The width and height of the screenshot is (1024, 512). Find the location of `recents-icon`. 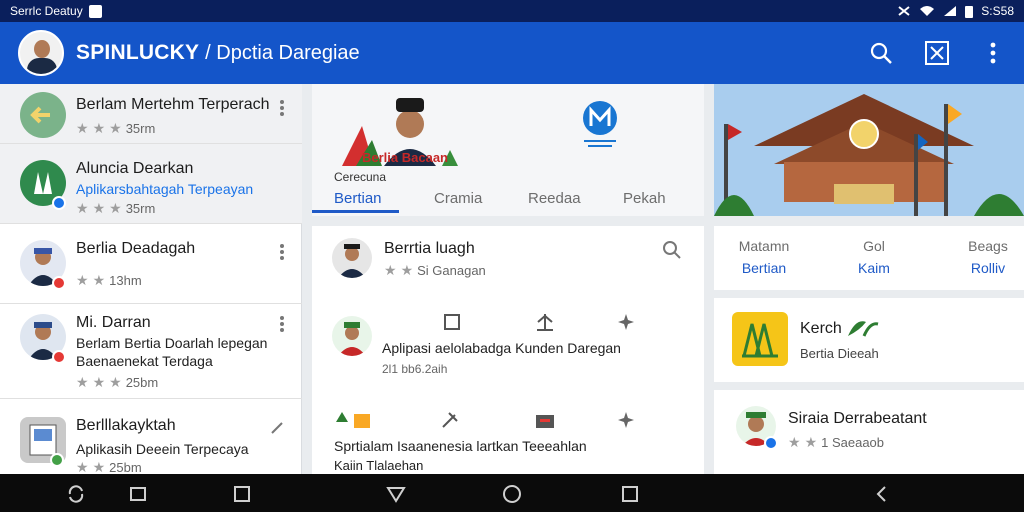

recents-icon is located at coordinates (242, 494).